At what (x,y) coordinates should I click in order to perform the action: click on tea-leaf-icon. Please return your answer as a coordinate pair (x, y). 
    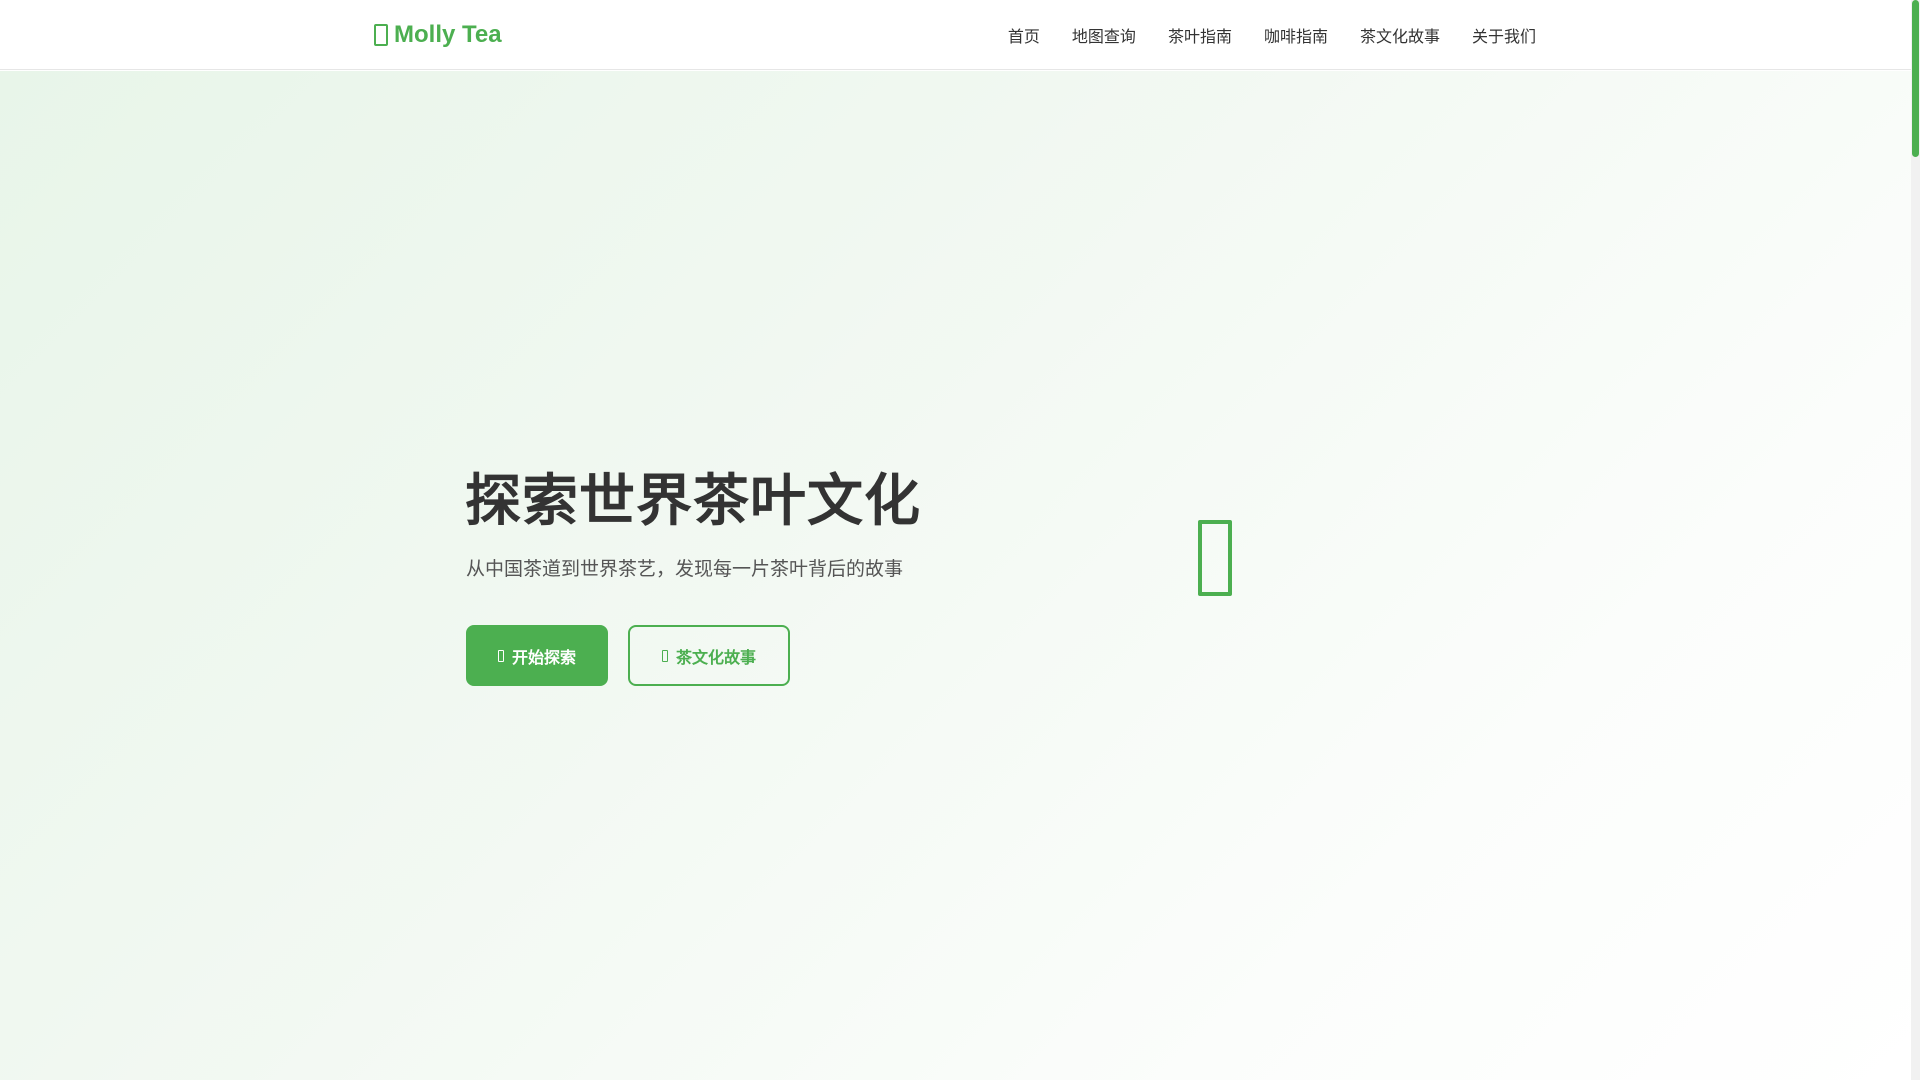
    Looking at the image, I should click on (1215, 558).